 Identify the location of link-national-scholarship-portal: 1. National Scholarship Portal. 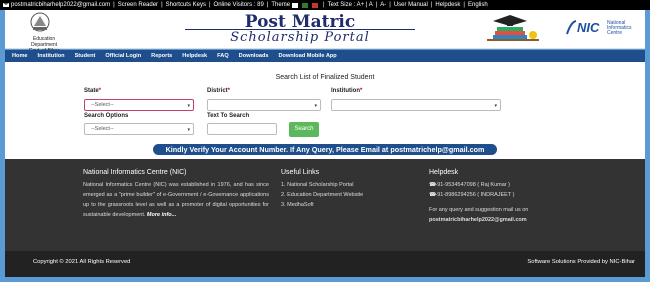
(346, 185).